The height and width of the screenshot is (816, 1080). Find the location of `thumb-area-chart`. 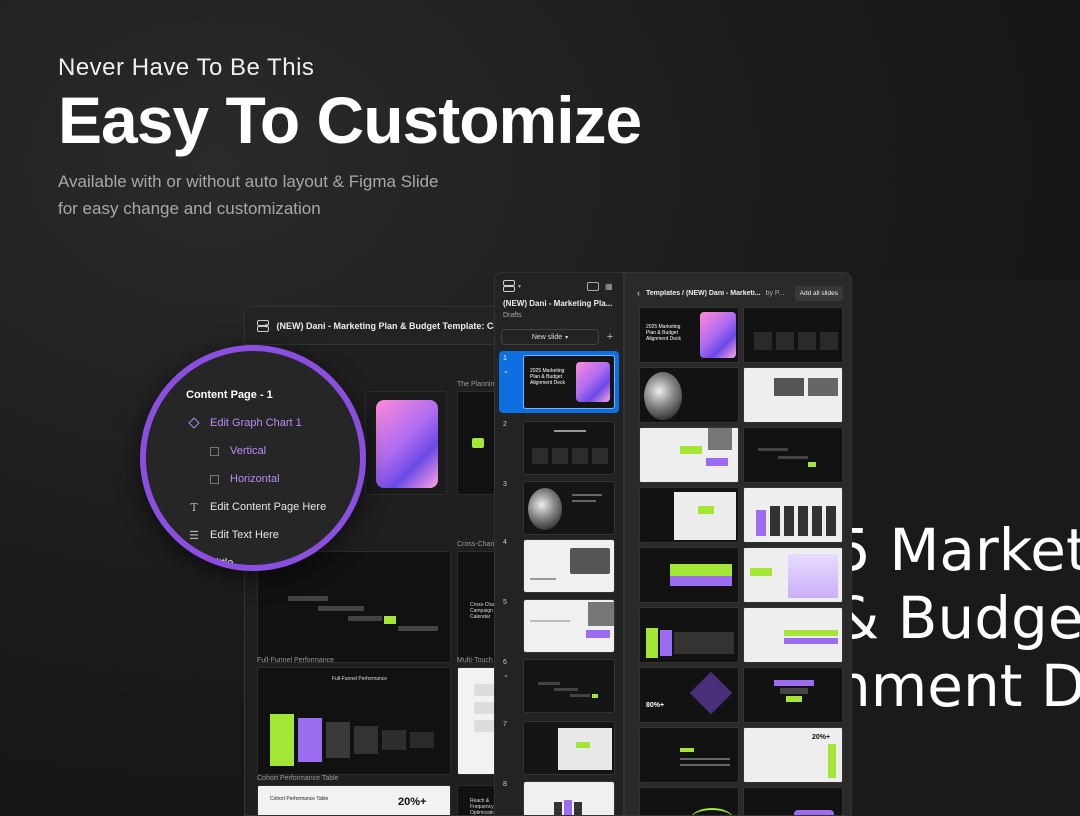

thumb-area-chart is located at coordinates (813, 576).